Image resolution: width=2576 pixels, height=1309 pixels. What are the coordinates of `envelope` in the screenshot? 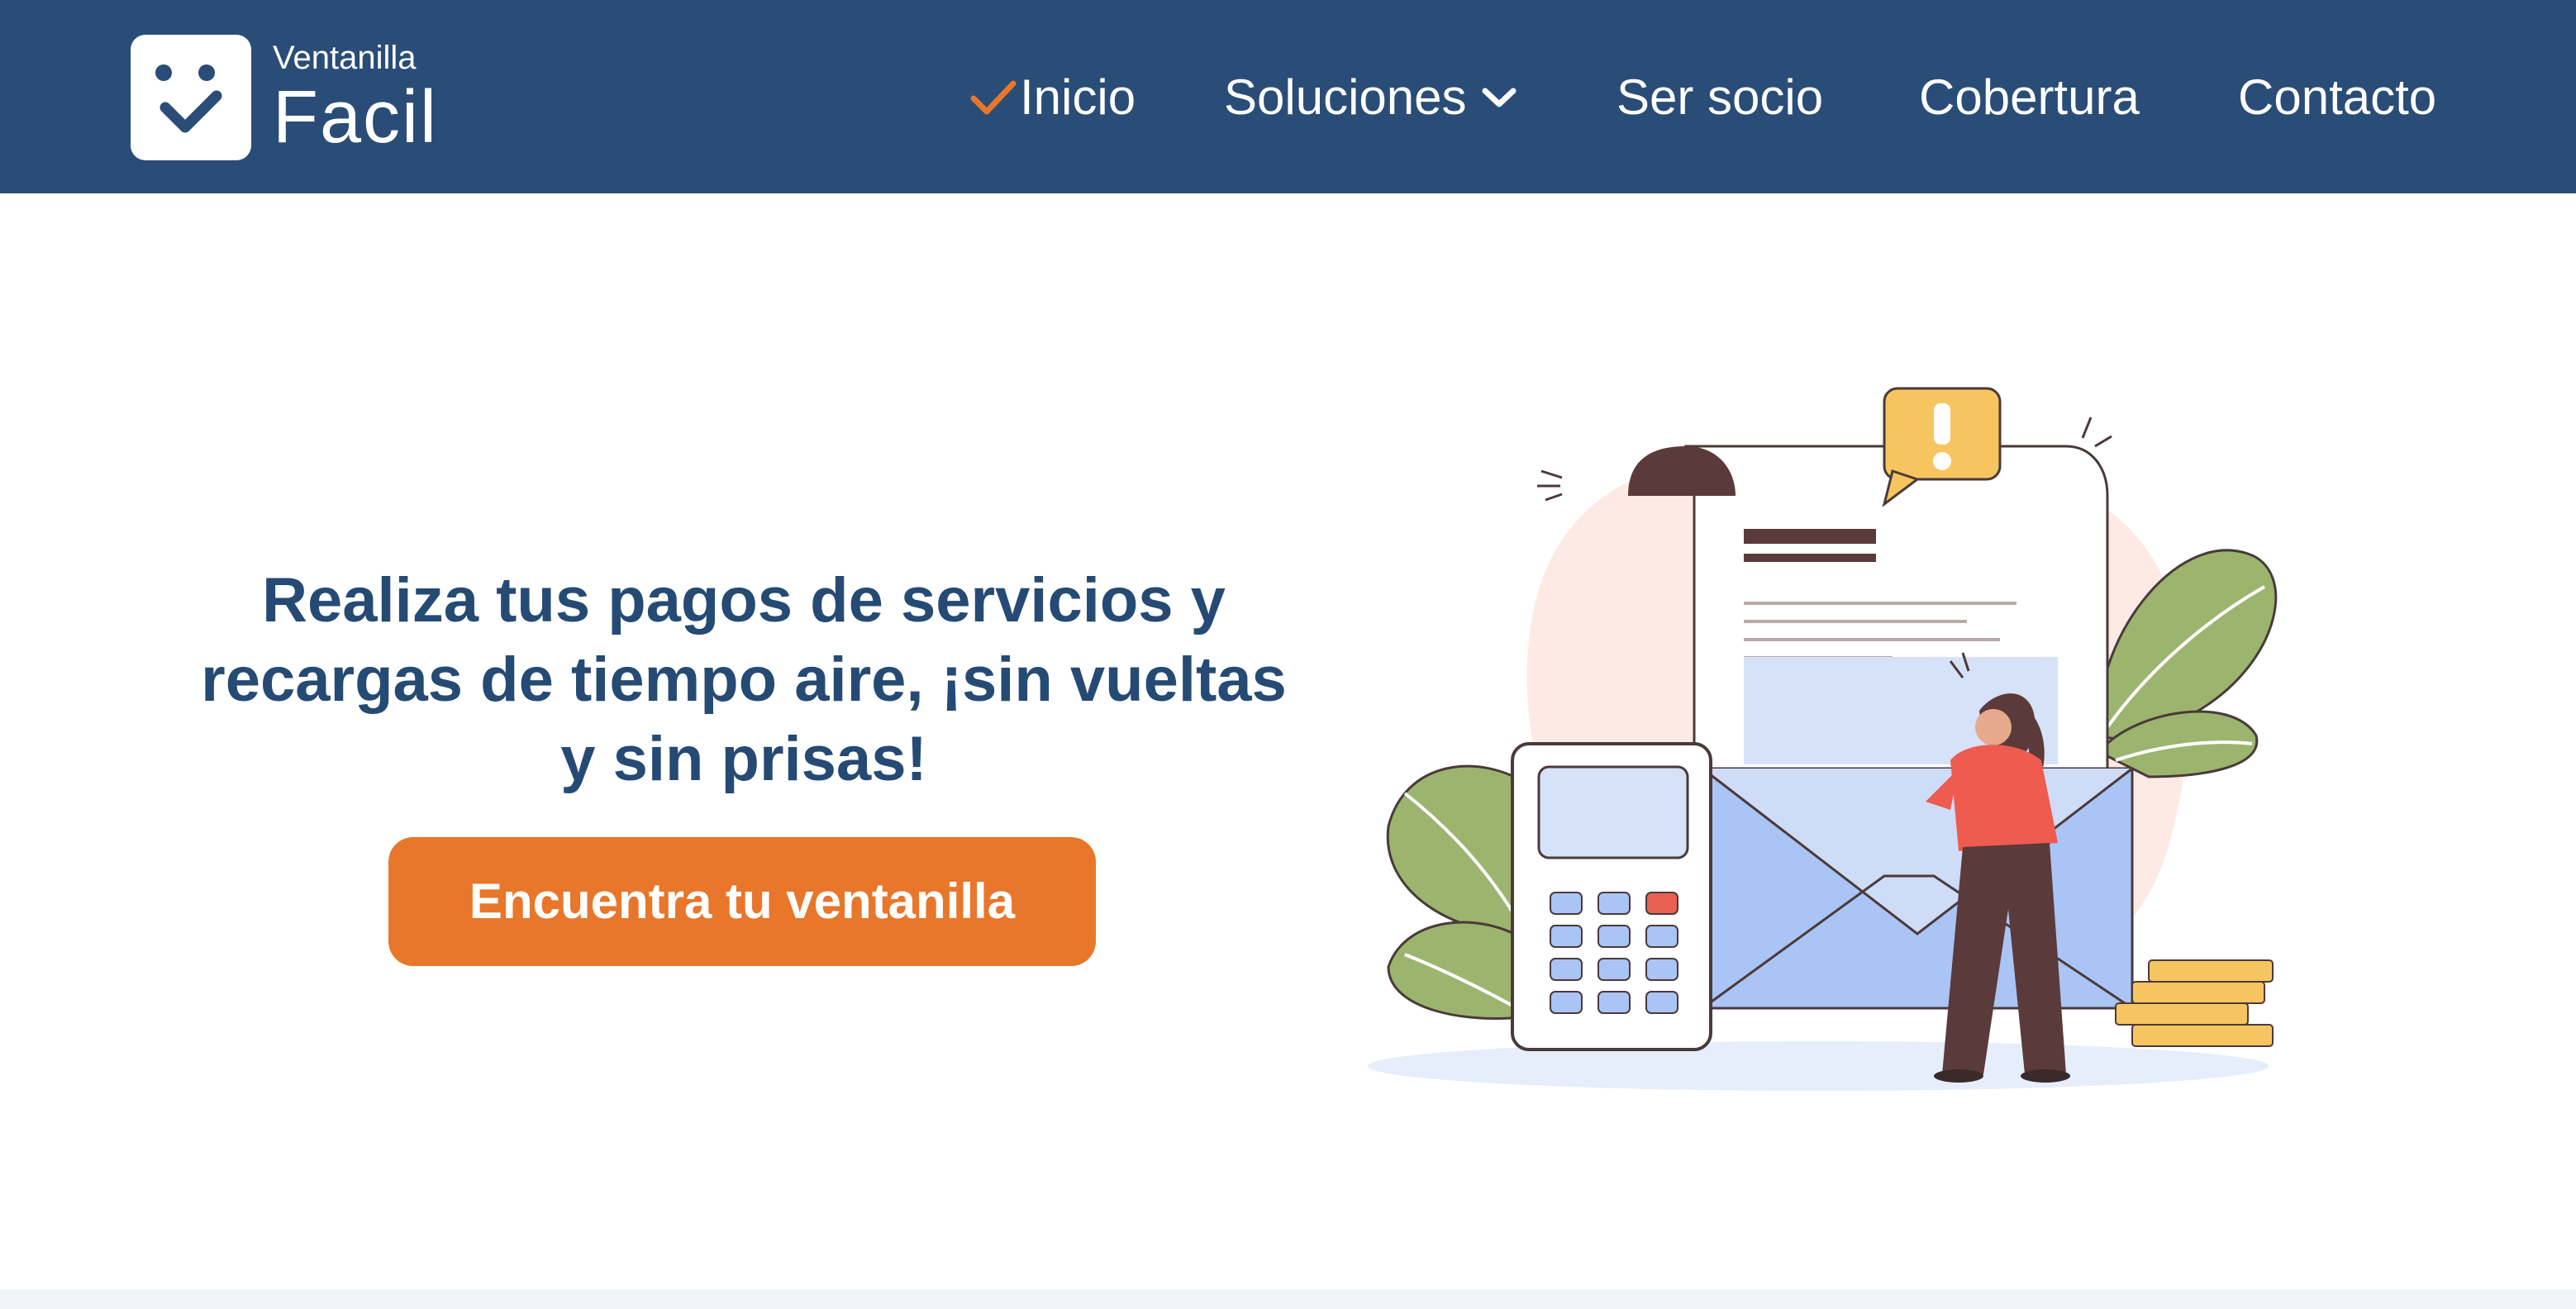 It's located at (1918, 888).